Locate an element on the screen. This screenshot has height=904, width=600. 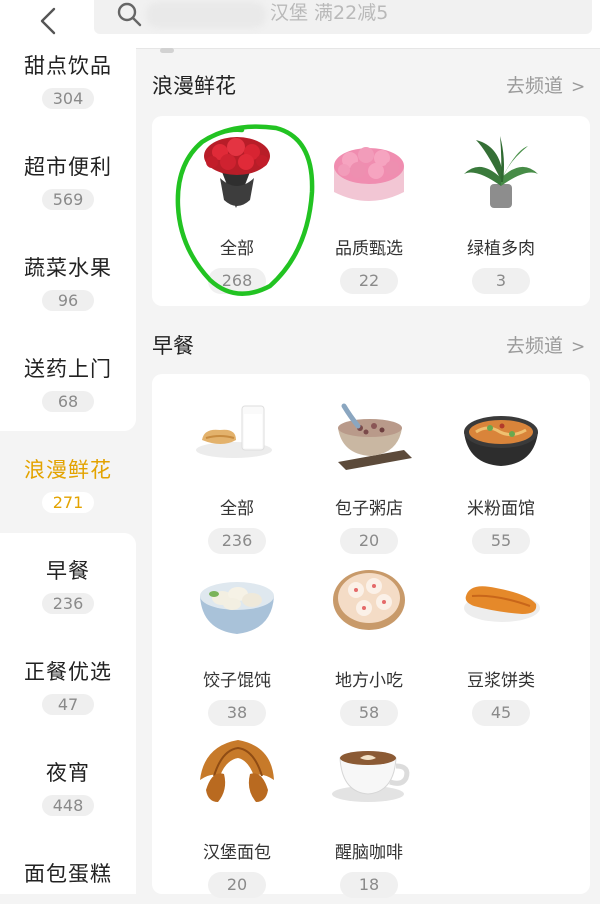
sidebar-item-dessert-drinks: 甜点饮品 304 is located at coordinates (68, 100).